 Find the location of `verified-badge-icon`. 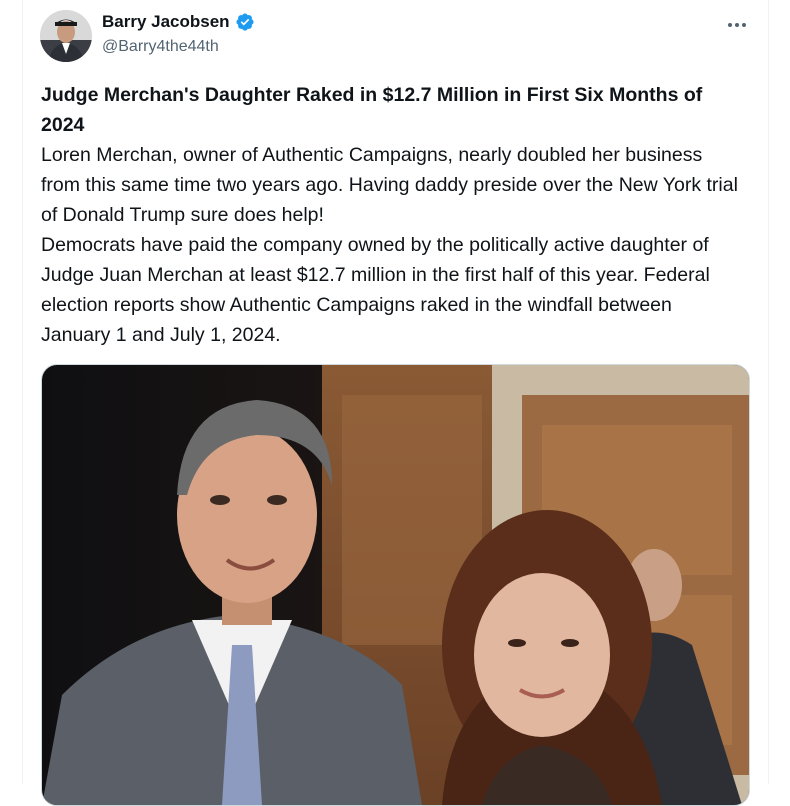

verified-badge-icon is located at coordinates (245, 22).